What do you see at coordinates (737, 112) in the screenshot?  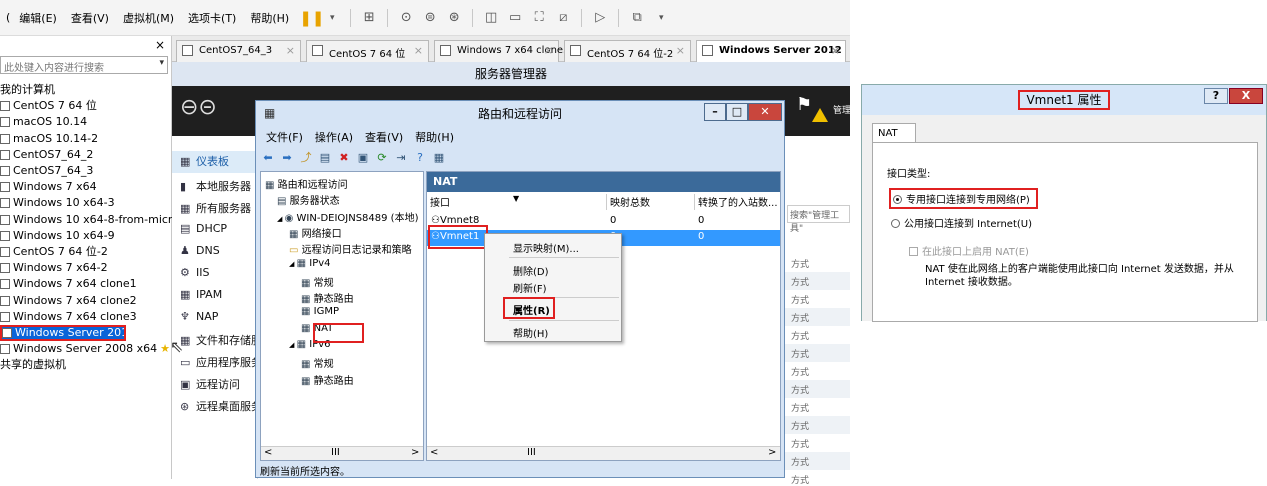 I see `maximize-button: □` at bounding box center [737, 112].